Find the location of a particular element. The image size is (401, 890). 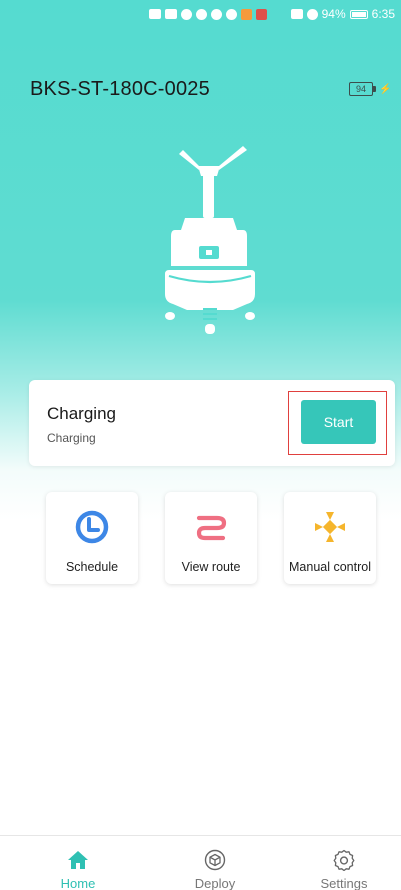

nav-settings: Settings is located at coordinates (339, 863).